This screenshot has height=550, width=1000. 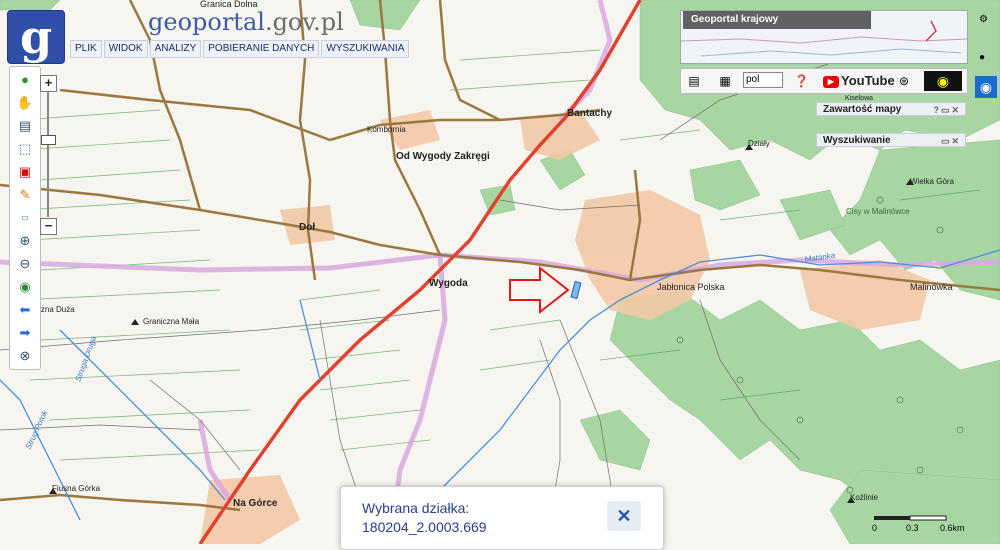 What do you see at coordinates (694, 81) in the screenshot?
I see `print-icon: ▤` at bounding box center [694, 81].